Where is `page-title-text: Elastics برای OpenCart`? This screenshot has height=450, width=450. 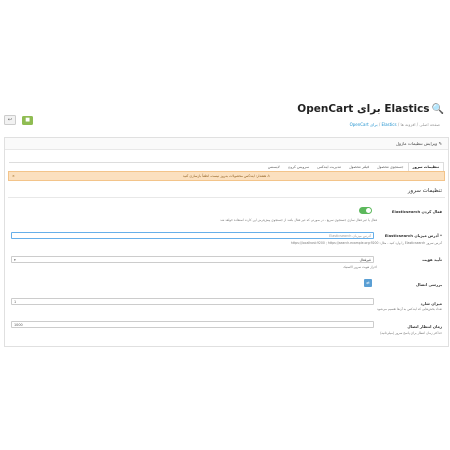
page-title-text: Elastics برای OpenCart is located at coordinates (363, 109).